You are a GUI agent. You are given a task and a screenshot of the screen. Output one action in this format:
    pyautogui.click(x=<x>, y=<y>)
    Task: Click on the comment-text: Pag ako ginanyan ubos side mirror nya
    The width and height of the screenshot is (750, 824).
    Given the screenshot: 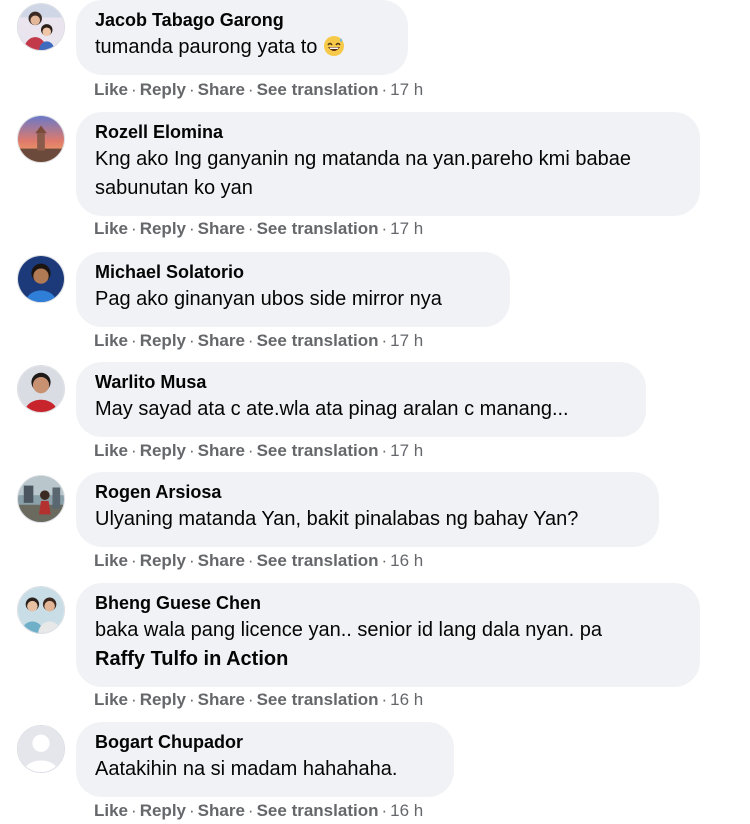 What is the action you would take?
    pyautogui.click(x=268, y=299)
    